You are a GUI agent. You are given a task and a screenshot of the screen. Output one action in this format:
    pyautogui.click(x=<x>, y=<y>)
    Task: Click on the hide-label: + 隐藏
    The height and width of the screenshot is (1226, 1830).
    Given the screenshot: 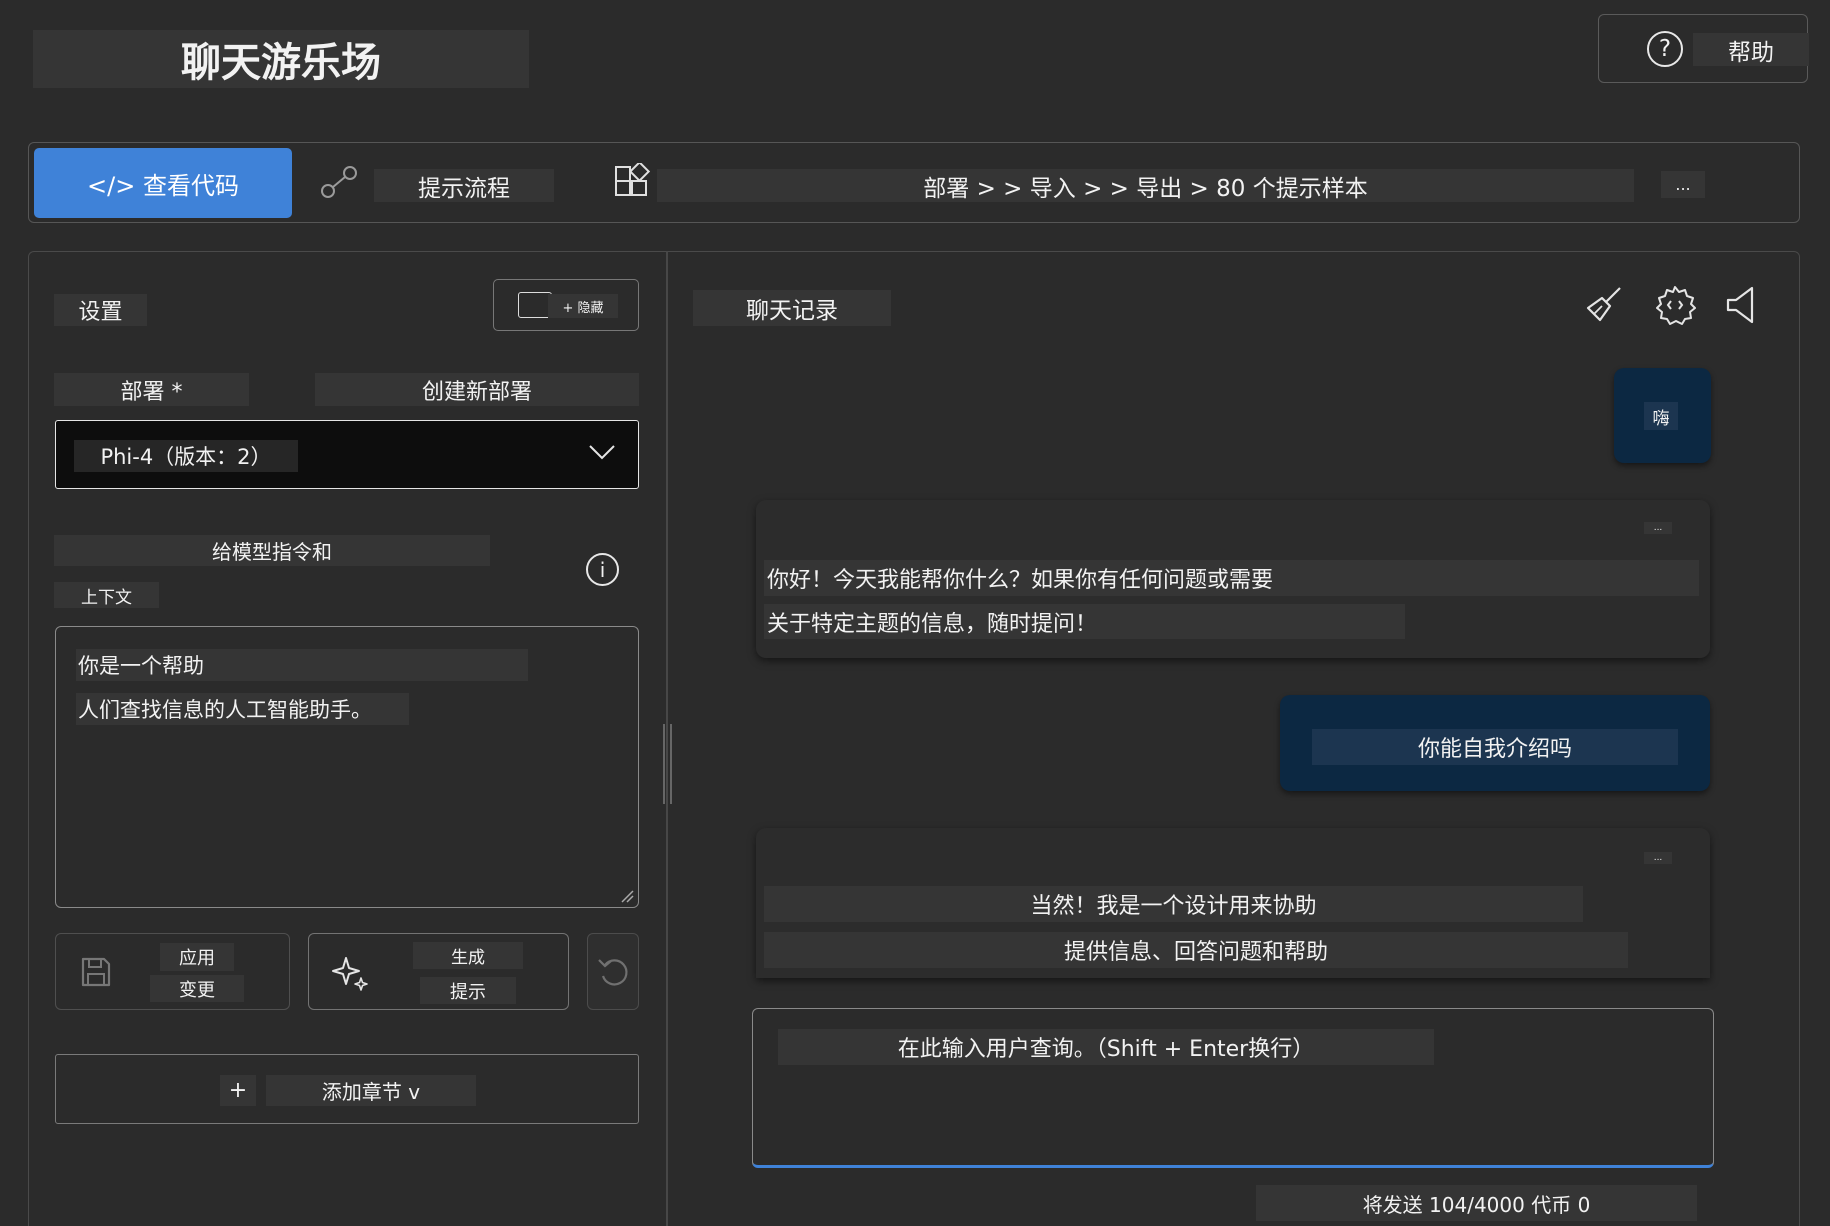 What is the action you would take?
    pyautogui.click(x=583, y=306)
    